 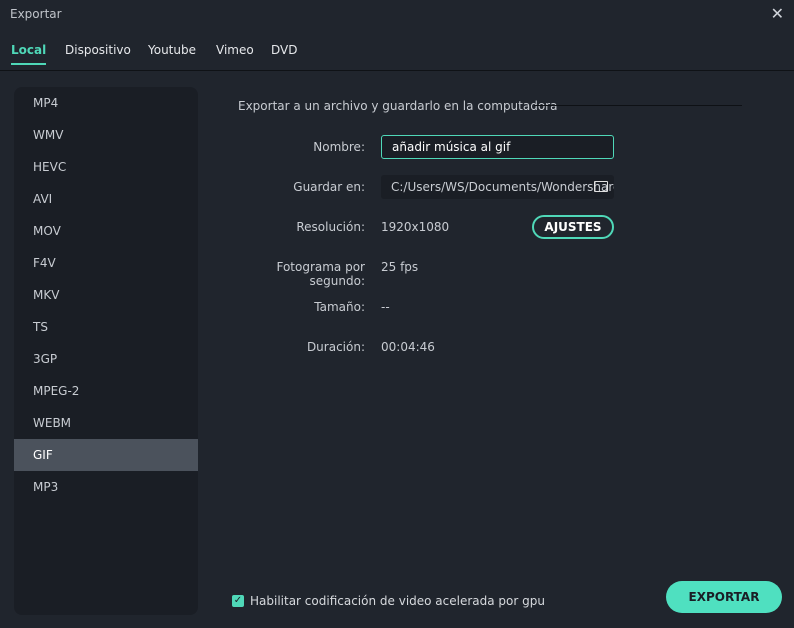 What do you see at coordinates (106, 231) in the screenshot?
I see `format-item-mov: MOV` at bounding box center [106, 231].